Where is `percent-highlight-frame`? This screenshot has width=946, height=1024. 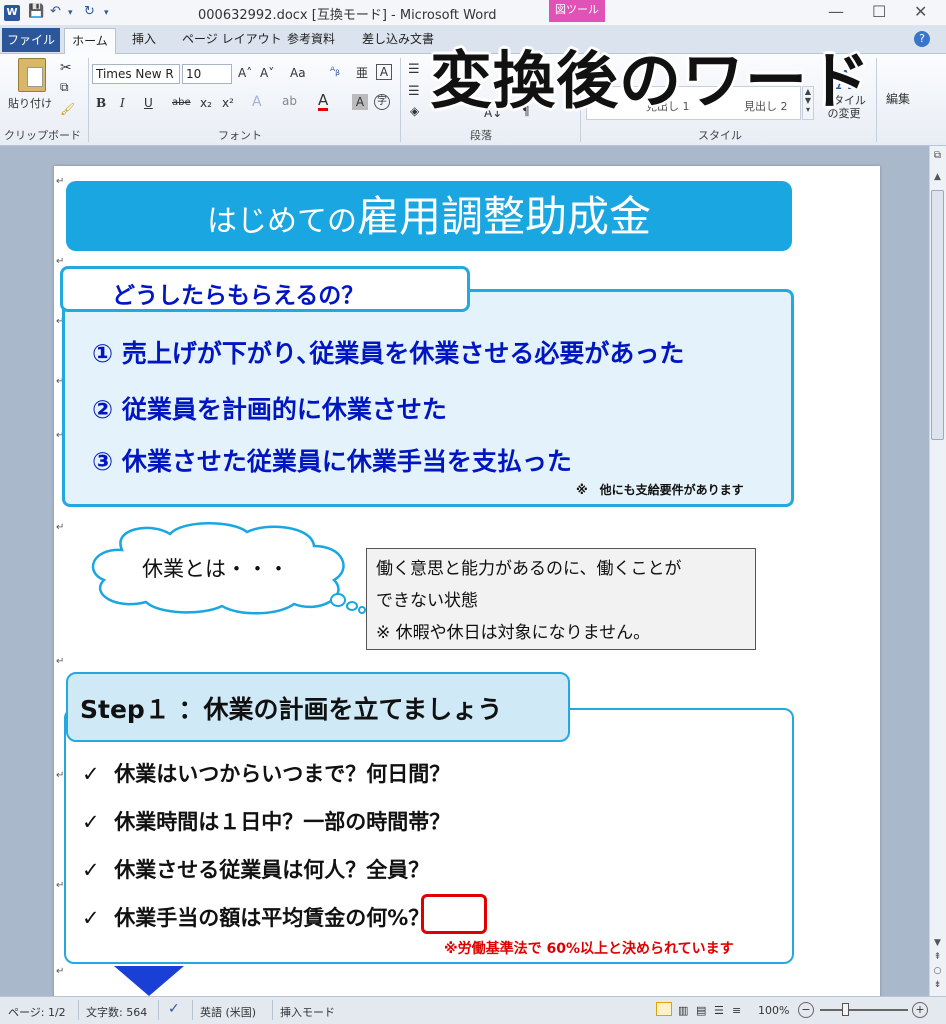
percent-highlight-frame is located at coordinates (454, 914).